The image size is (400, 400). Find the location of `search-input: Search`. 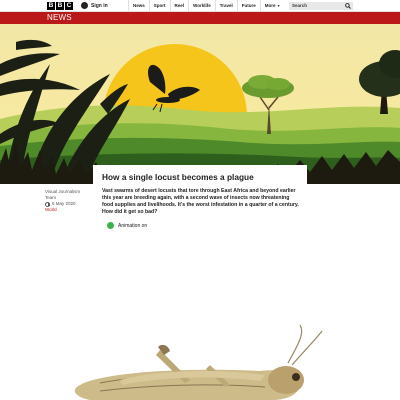

search-input: Search is located at coordinates (321, 6).